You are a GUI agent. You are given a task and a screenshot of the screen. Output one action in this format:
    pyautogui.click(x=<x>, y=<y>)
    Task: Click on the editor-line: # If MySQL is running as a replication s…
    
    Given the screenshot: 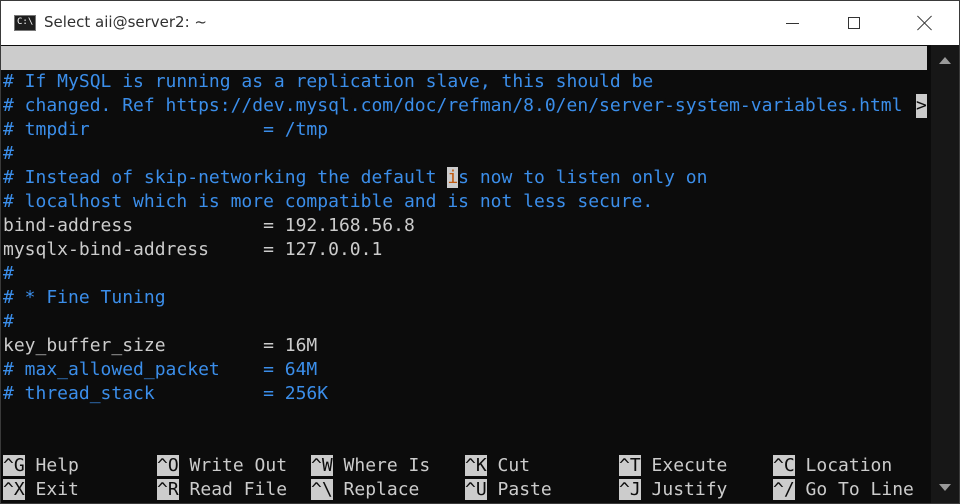 What is the action you would take?
    pyautogui.click(x=328, y=82)
    